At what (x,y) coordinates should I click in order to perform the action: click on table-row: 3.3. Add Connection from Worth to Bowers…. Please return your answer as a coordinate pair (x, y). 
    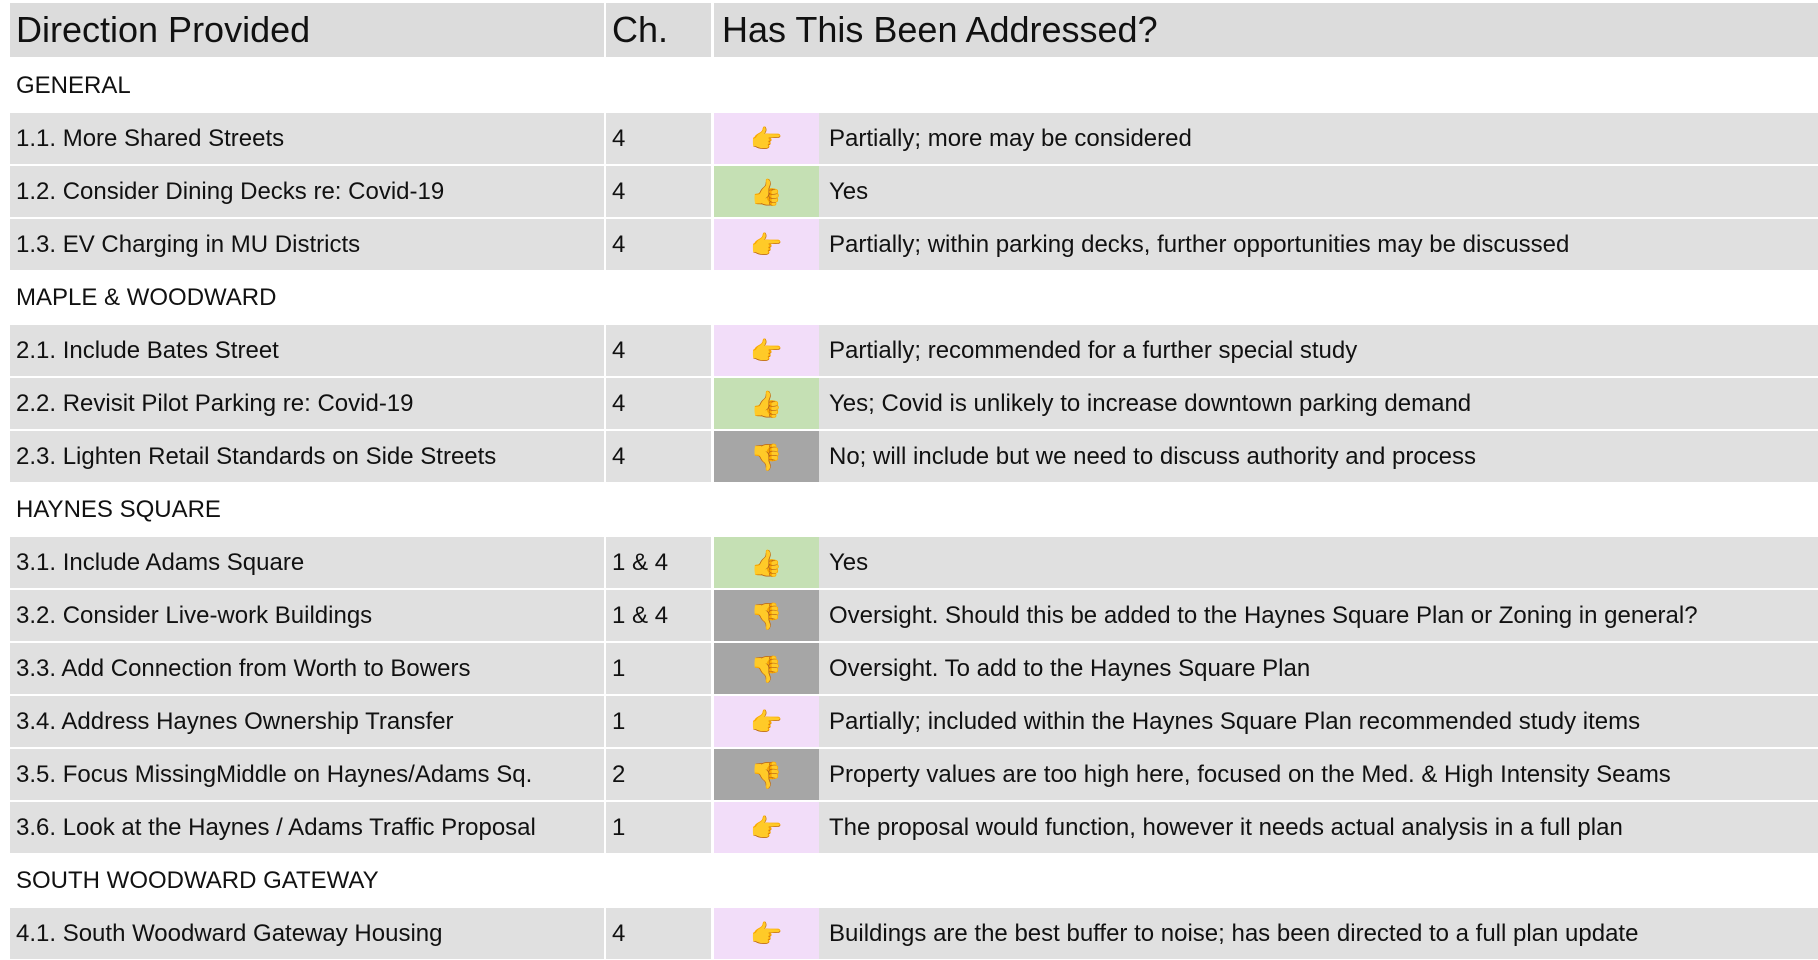
    Looking at the image, I should click on (914, 668).